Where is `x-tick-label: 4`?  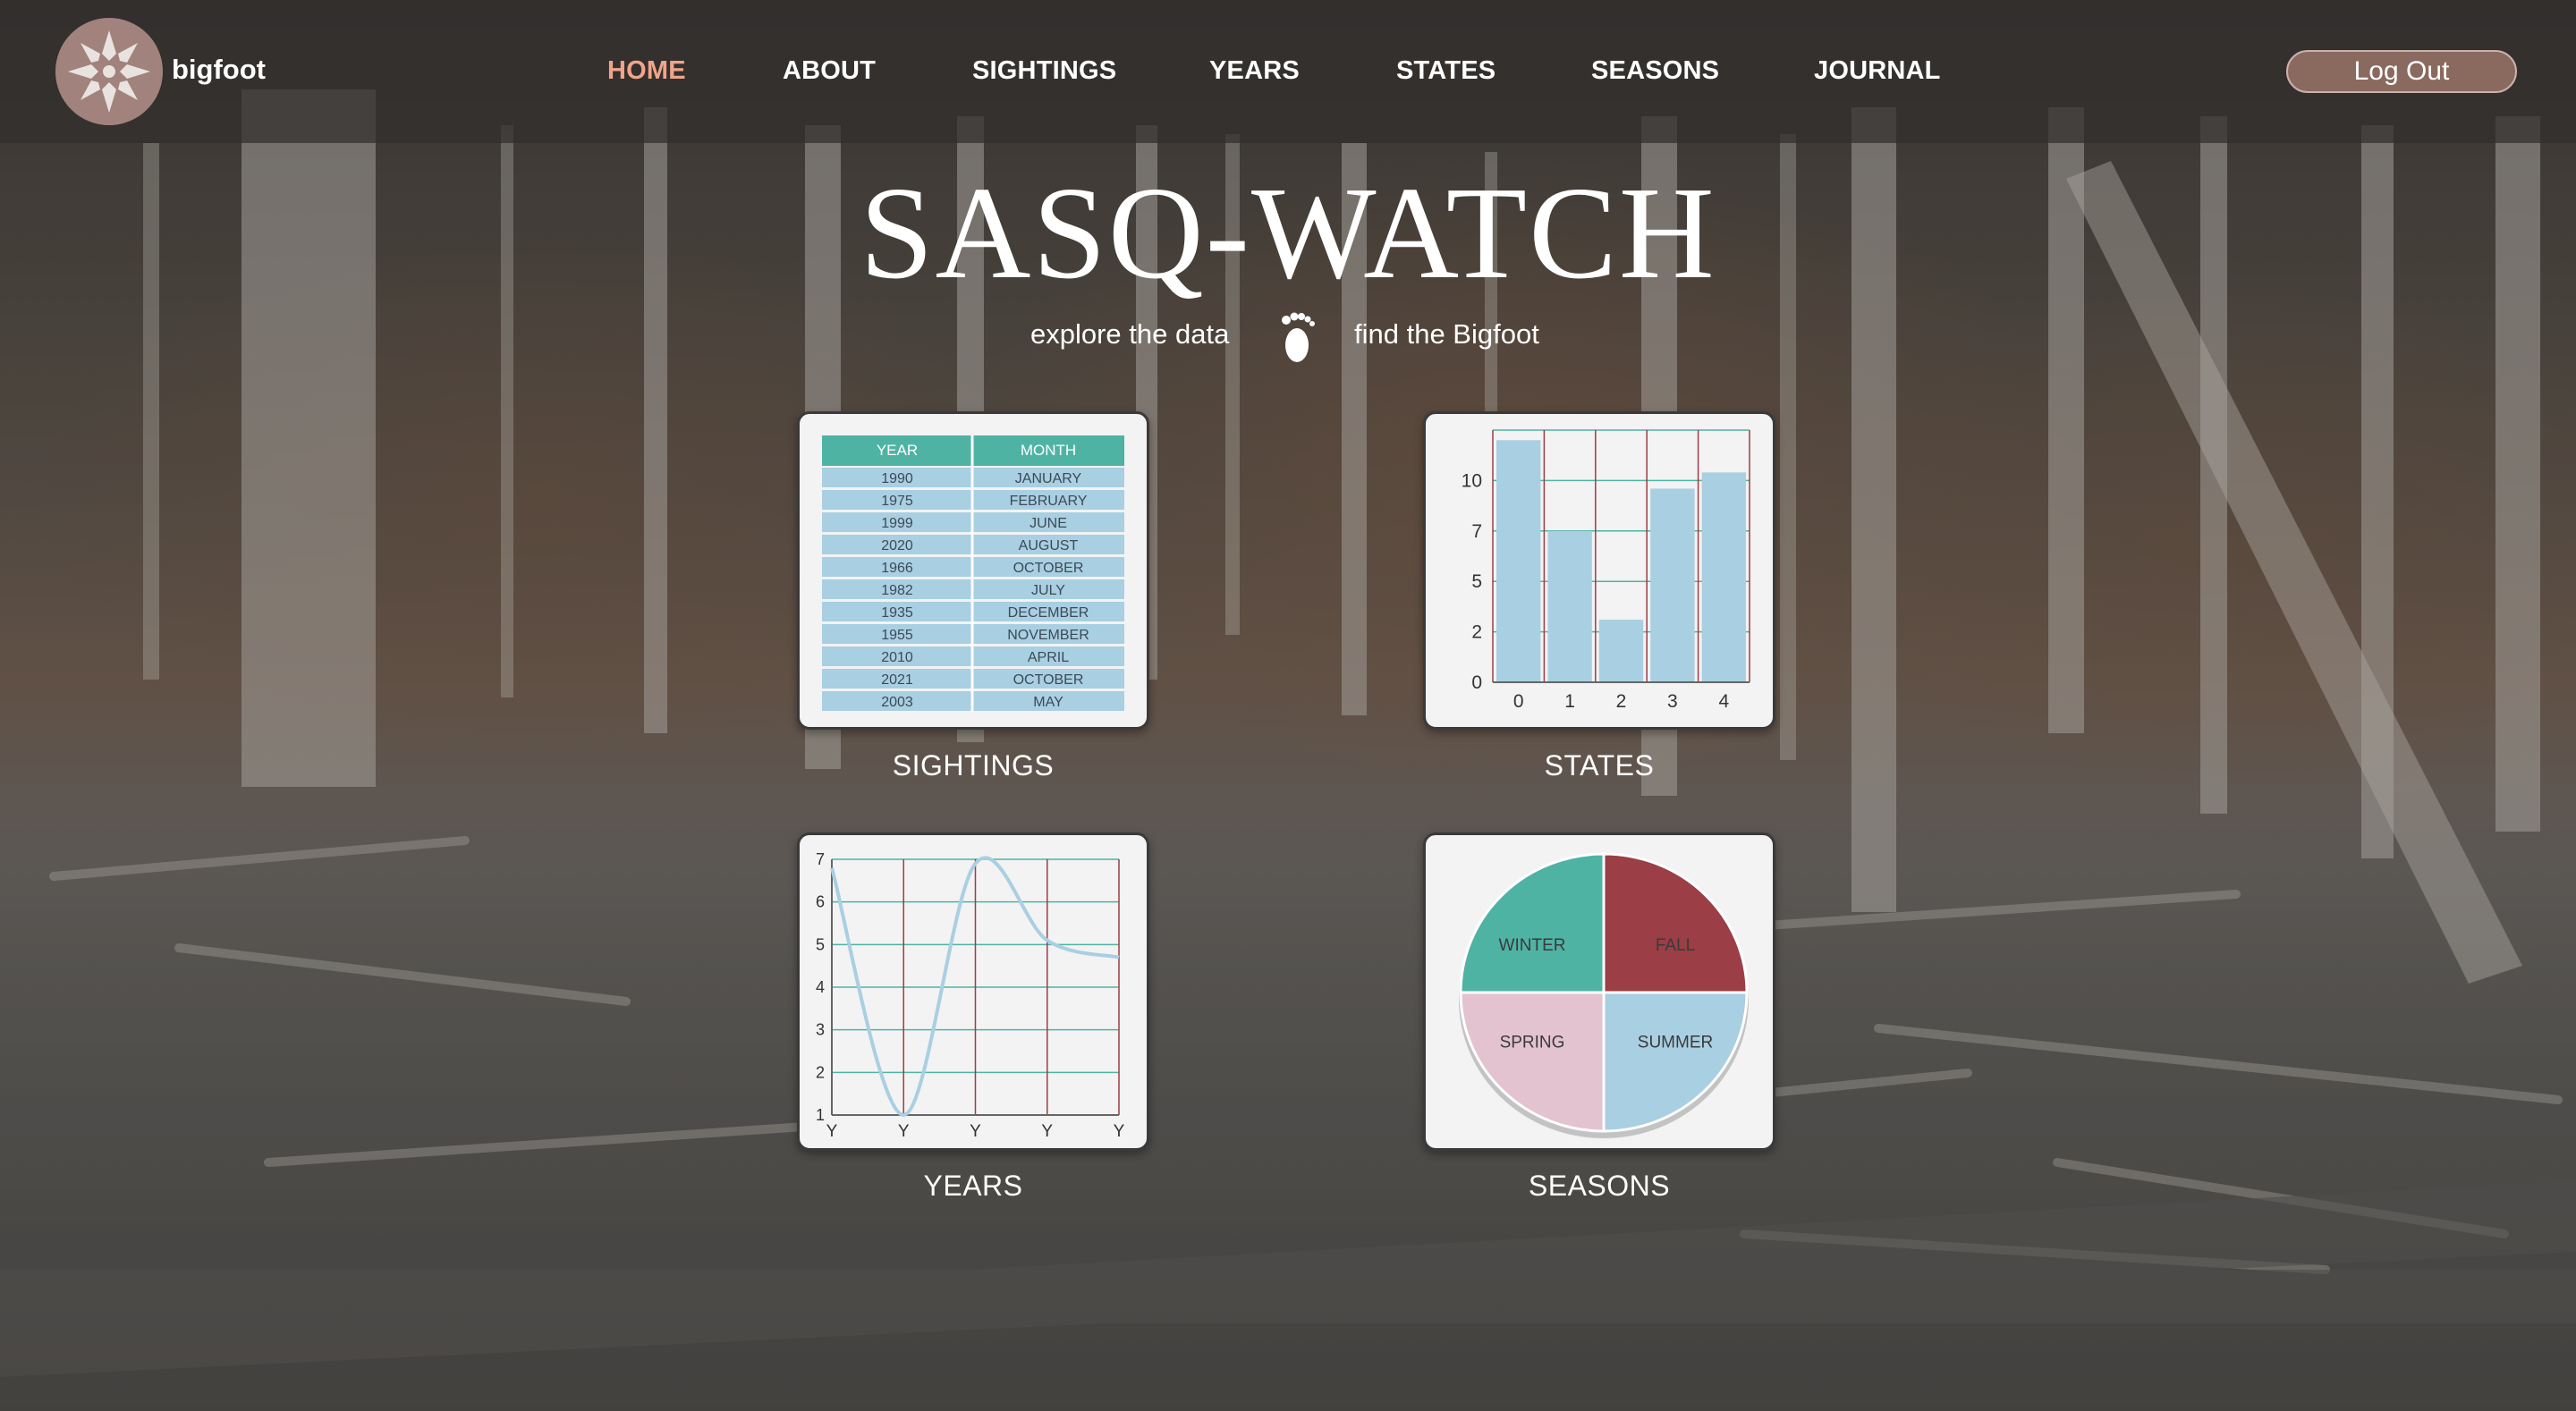 x-tick-label: 4 is located at coordinates (1723, 701).